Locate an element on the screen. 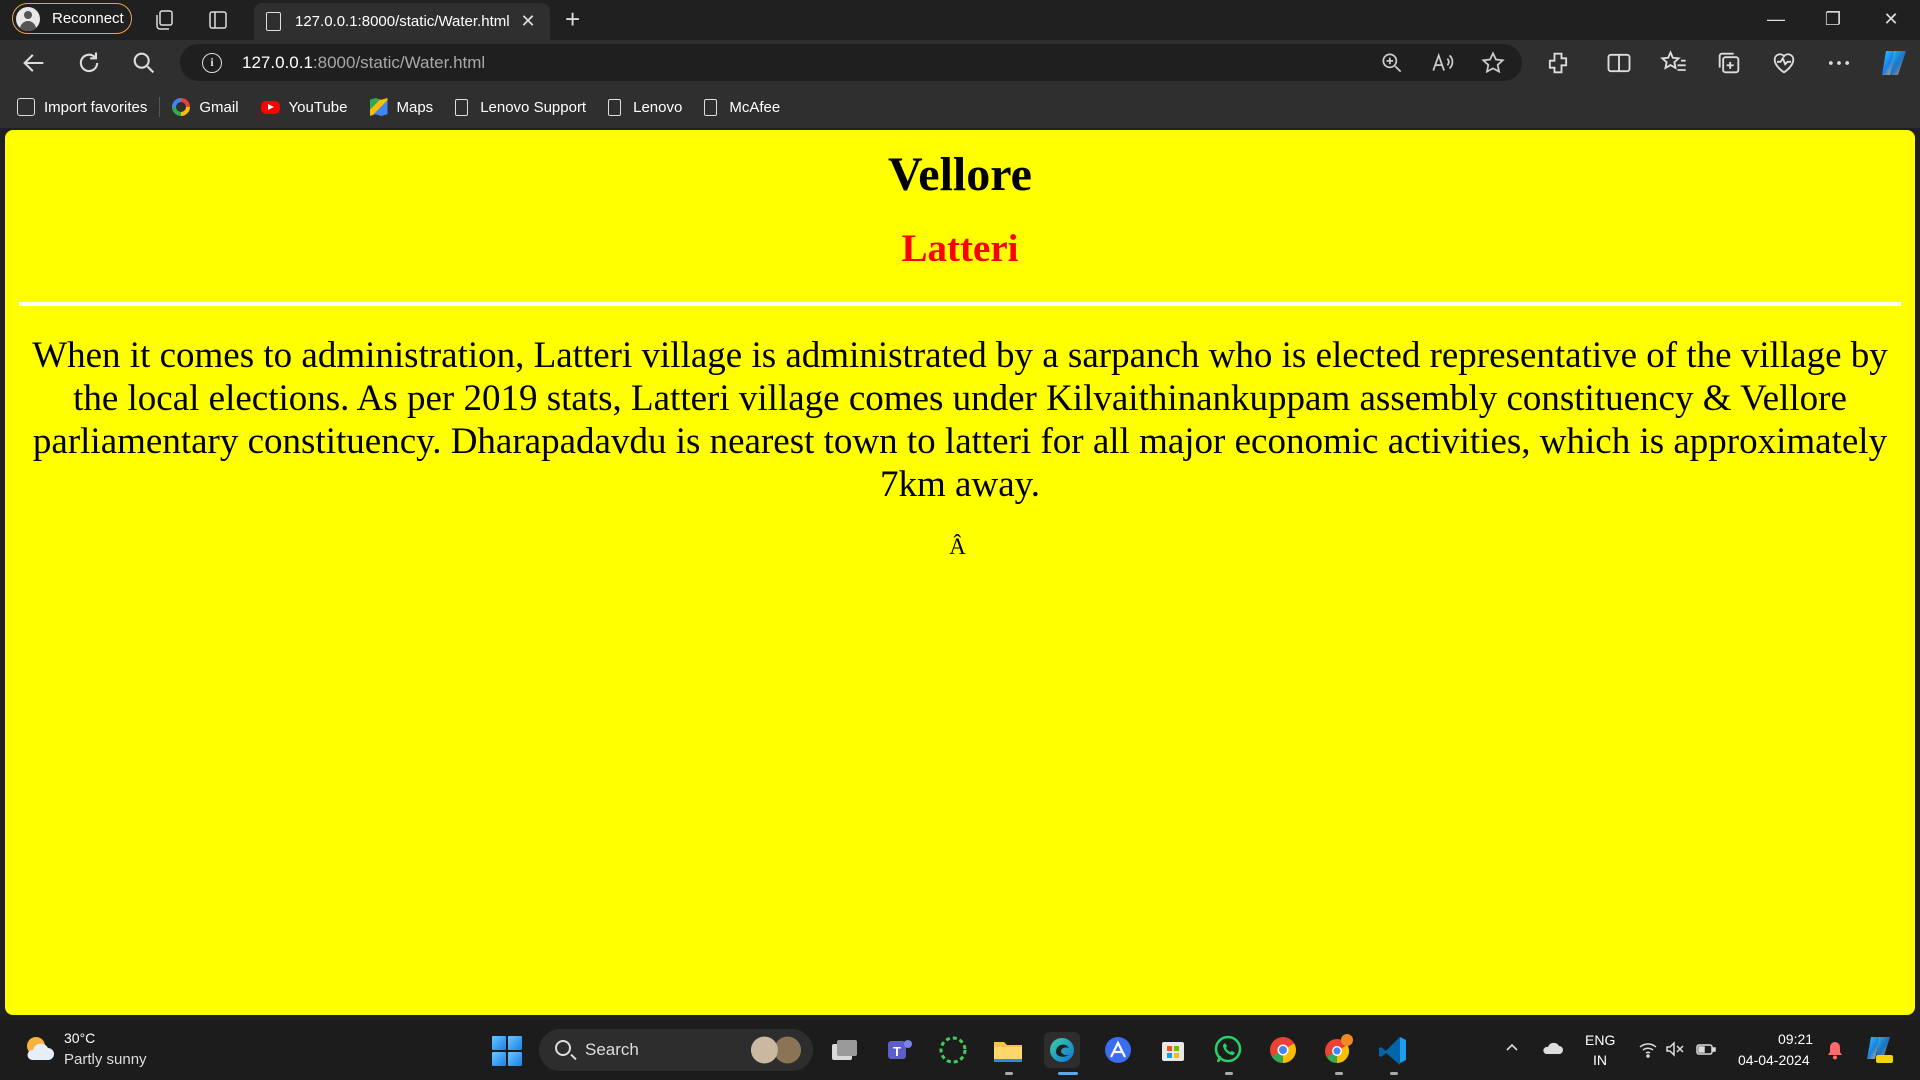 This screenshot has height=1080, width=1920. new-tab-icon: + is located at coordinates (572, 19).